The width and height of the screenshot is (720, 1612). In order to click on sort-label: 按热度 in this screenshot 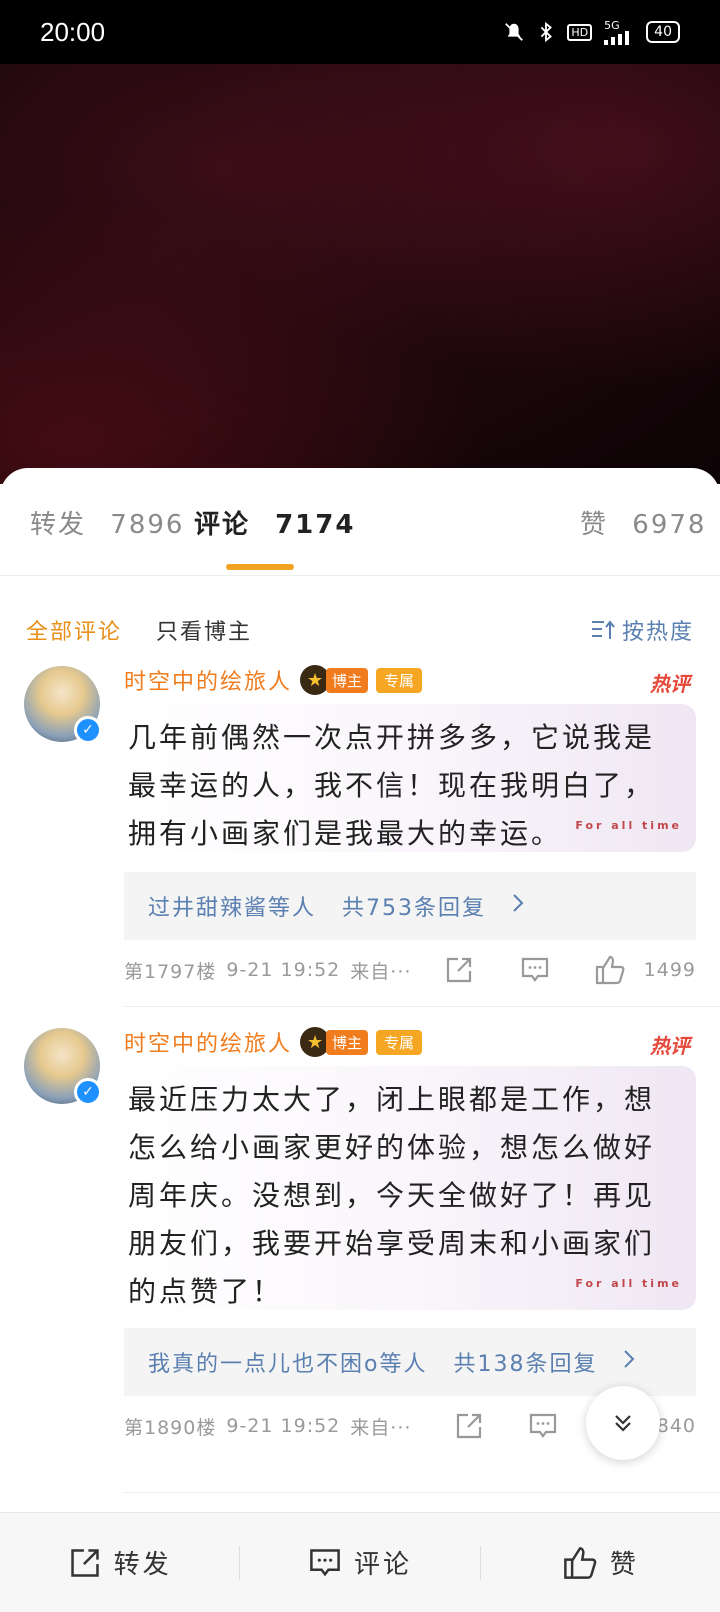, I will do `click(657, 632)`.